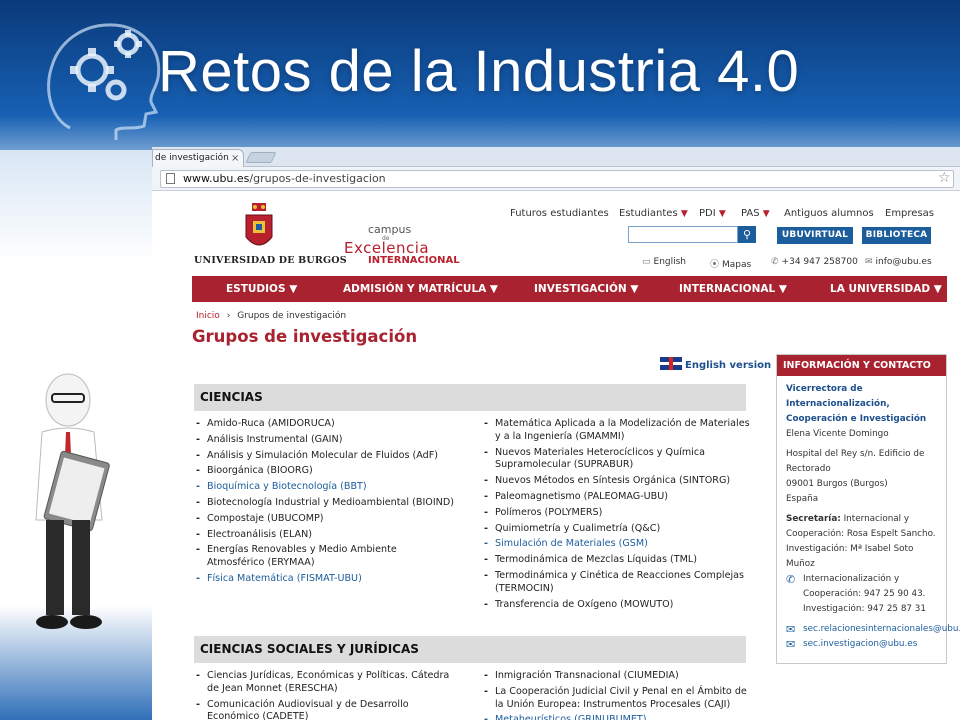 The image size is (960, 720). What do you see at coordinates (198, 158) in the screenshot?
I see `tab-active: de investigación ×` at bounding box center [198, 158].